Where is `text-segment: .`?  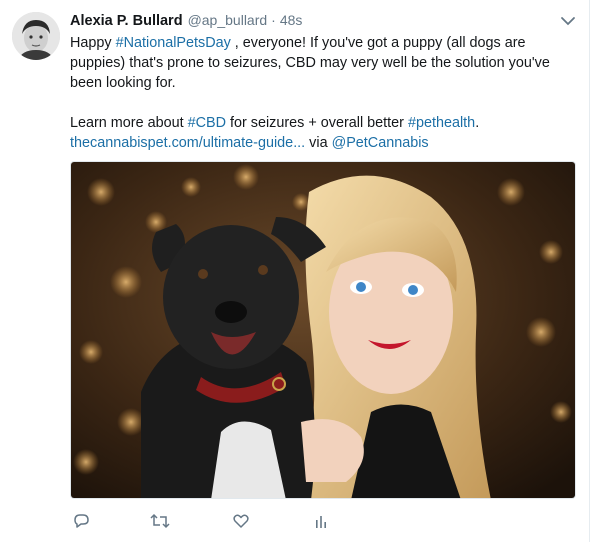 text-segment: . is located at coordinates (477, 123).